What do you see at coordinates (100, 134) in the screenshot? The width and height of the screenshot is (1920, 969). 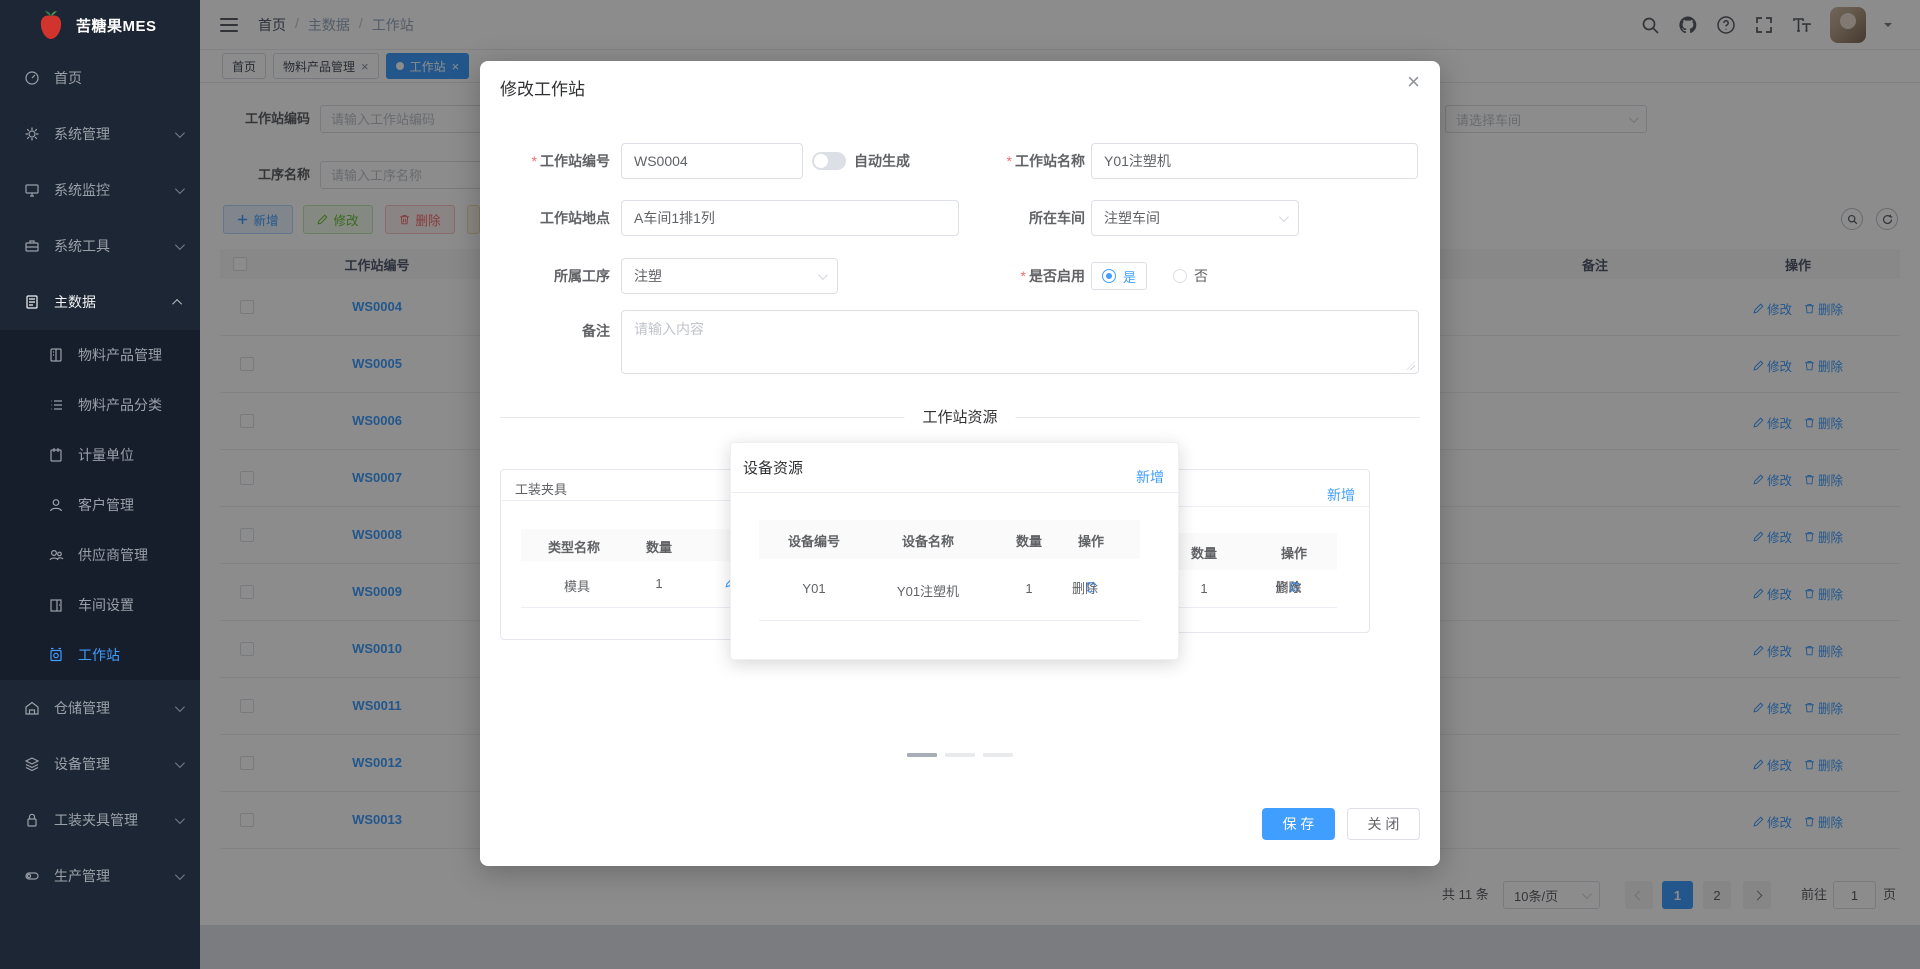 I see `sidebar-item-系统管理: 系统管理` at bounding box center [100, 134].